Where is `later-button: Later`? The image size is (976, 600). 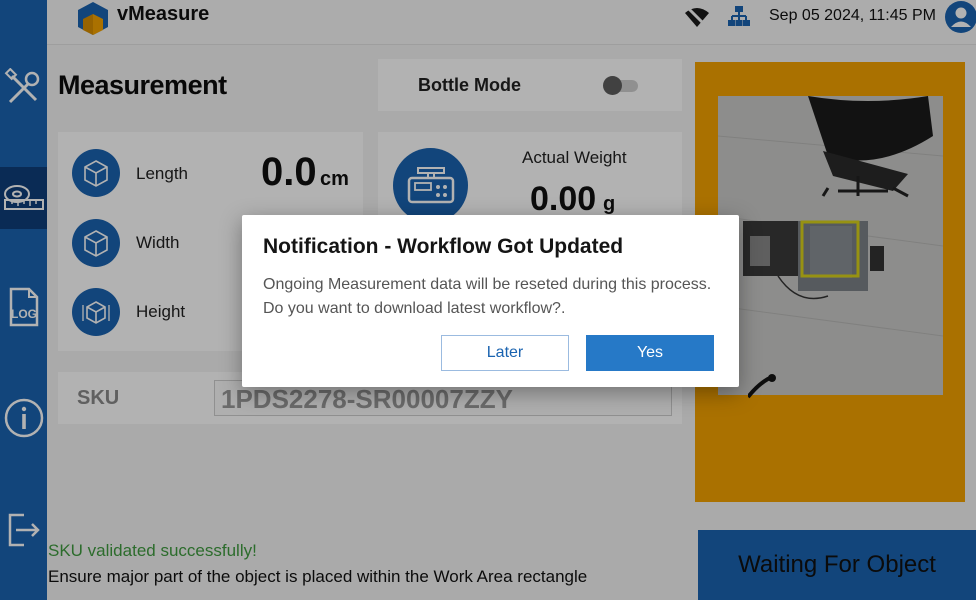
later-button: Later is located at coordinates (505, 353).